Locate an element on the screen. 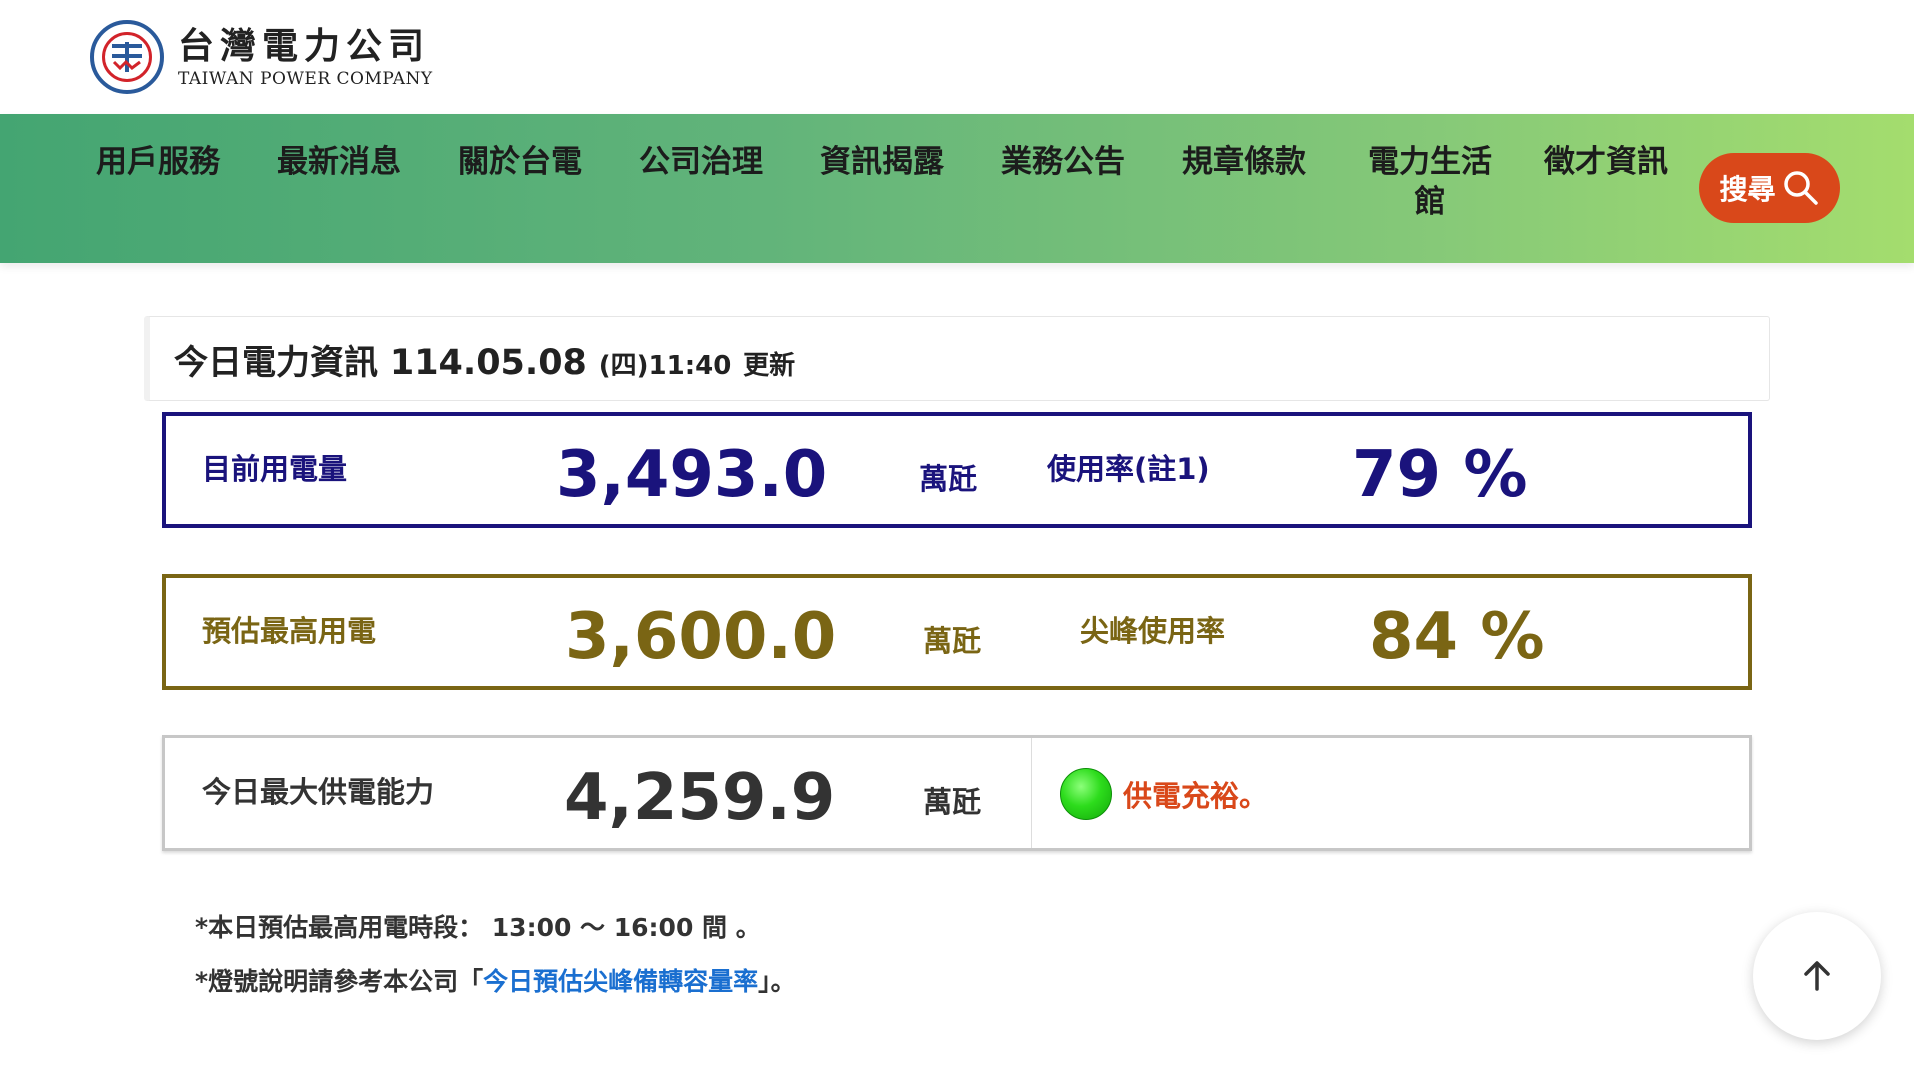  lamp-explanation-note: *燈號說明請參考本公司「今日預估尖峰備轉容量率」。 is located at coordinates (495, 981).